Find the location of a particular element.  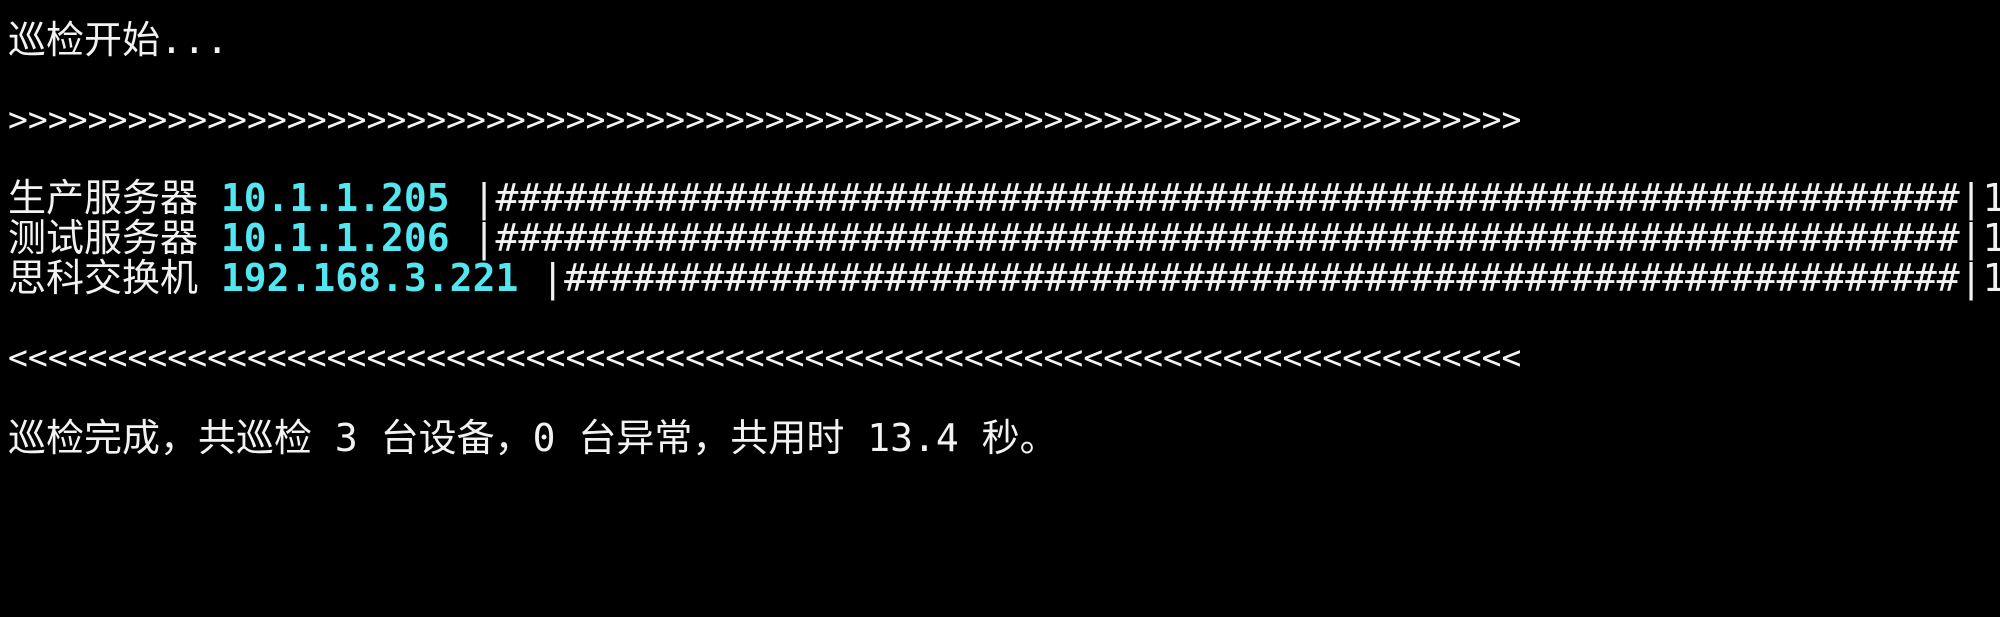

progress-percent: 100% is located at coordinates (1991, 278).